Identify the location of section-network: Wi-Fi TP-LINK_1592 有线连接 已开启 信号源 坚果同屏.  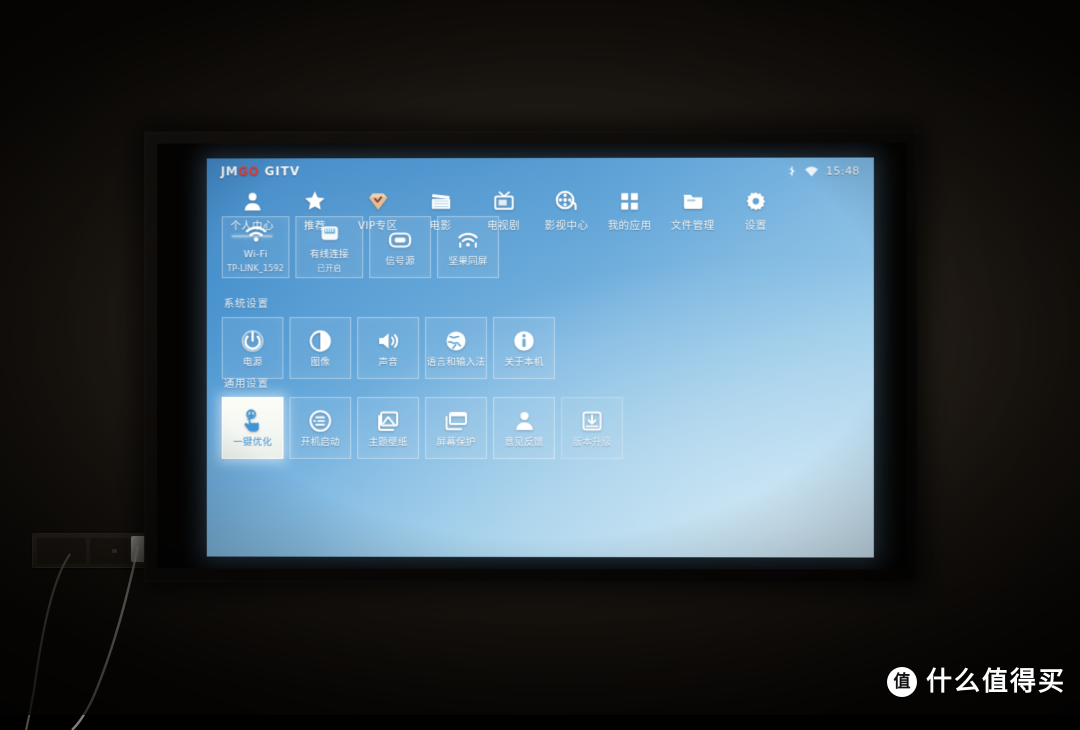
(360, 247).